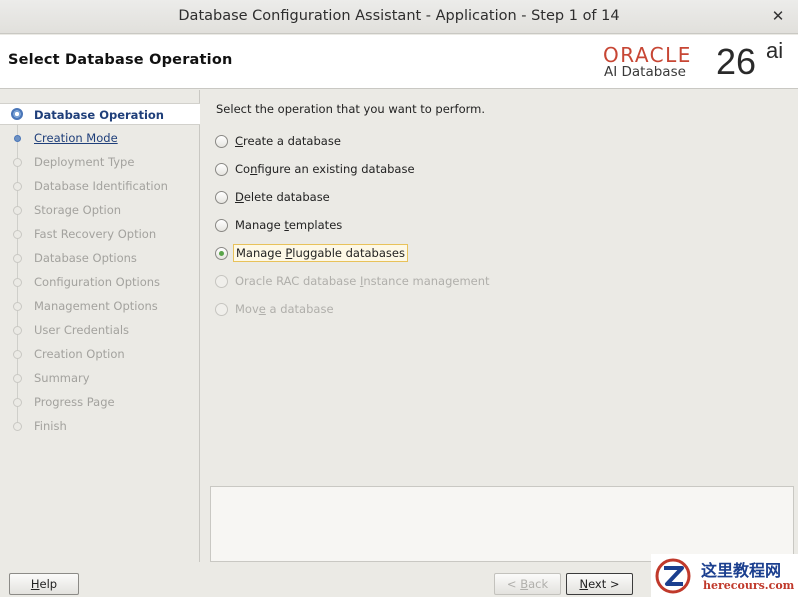 This screenshot has height=597, width=798. Describe the element at coordinates (239, 141) in the screenshot. I see `option-mnemonic: C` at that location.